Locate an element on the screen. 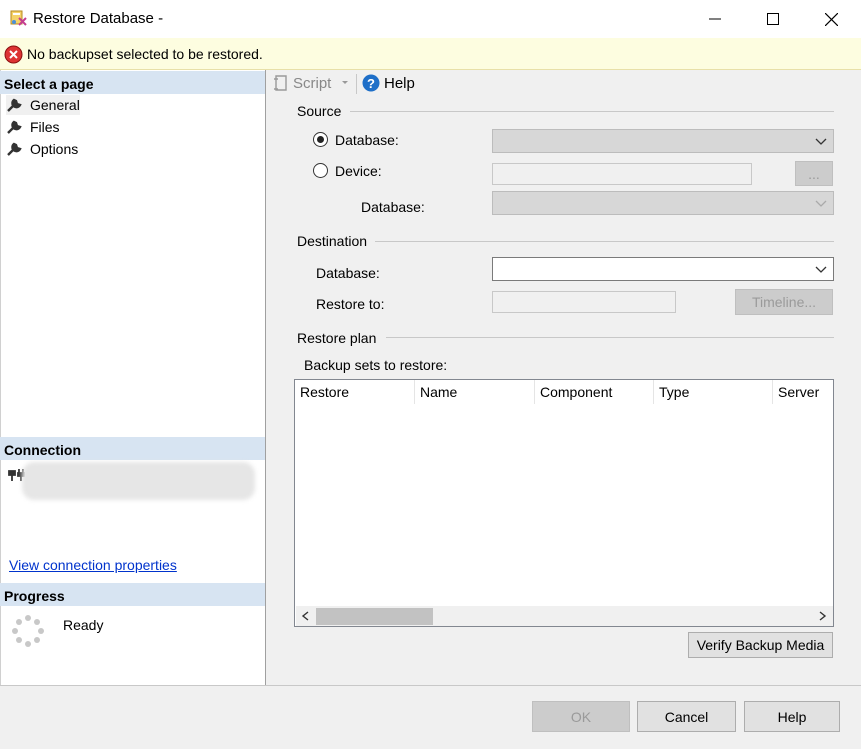 The width and height of the screenshot is (861, 749). connection-header: Connection is located at coordinates (132, 448).